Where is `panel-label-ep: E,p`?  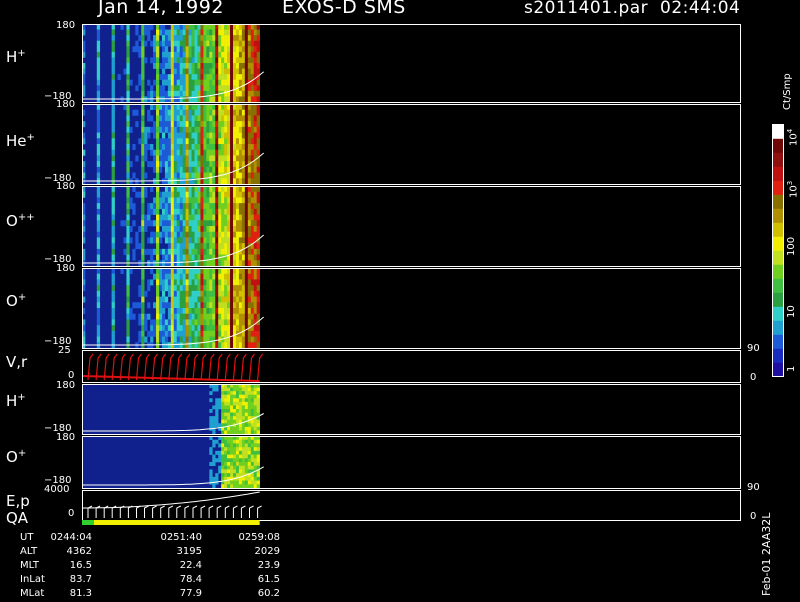
panel-label-ep: E,p is located at coordinates (18, 501).